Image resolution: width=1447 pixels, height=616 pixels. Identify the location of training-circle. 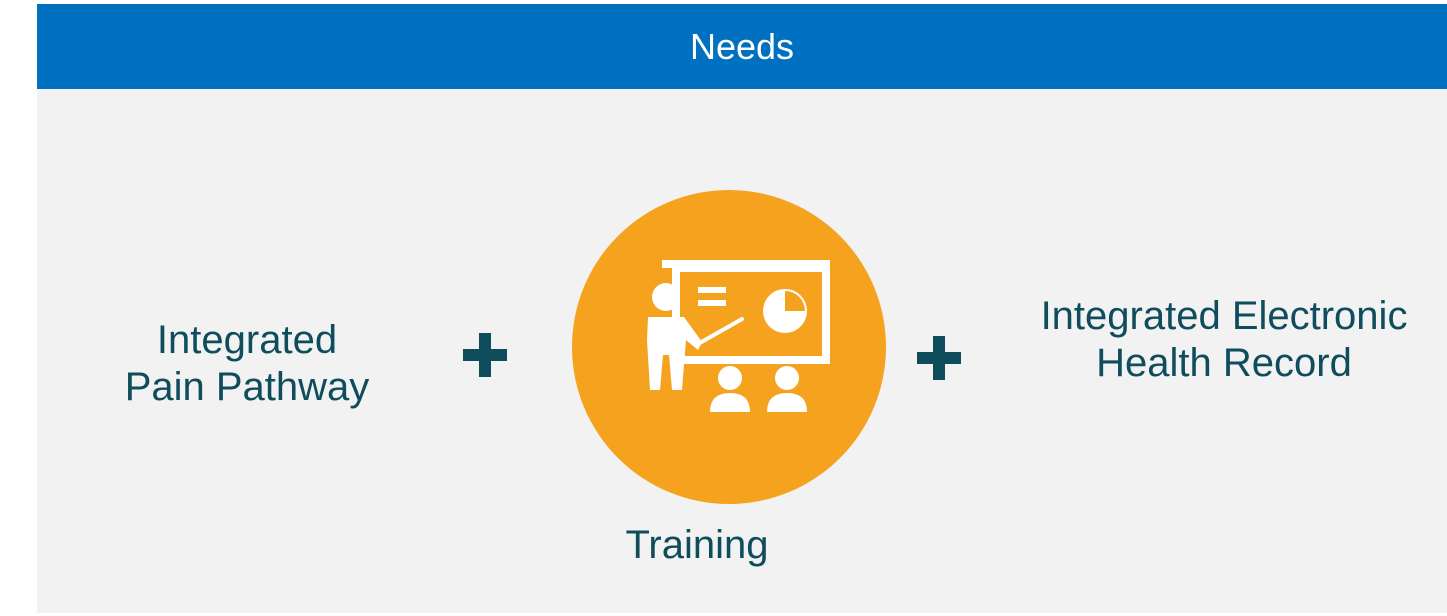
(729, 347).